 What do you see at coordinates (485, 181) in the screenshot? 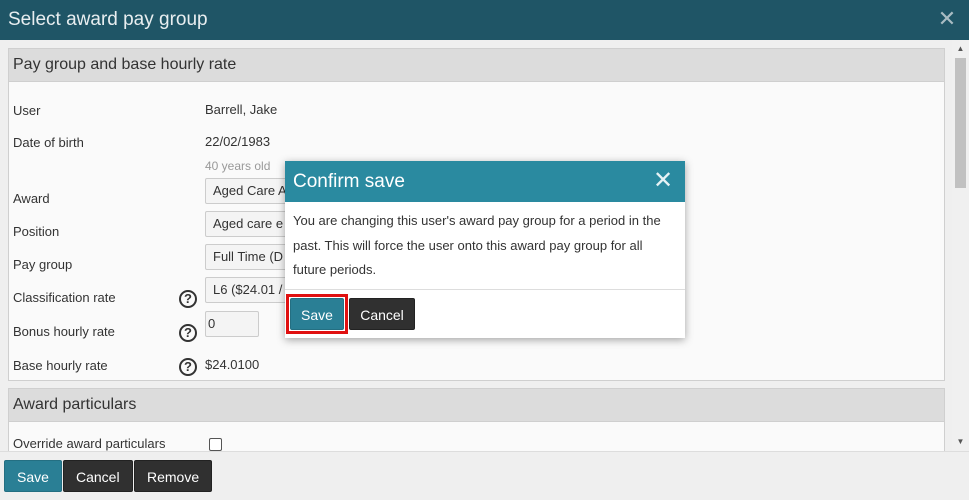
I see `dialog-header: Confirm save ✕` at bounding box center [485, 181].